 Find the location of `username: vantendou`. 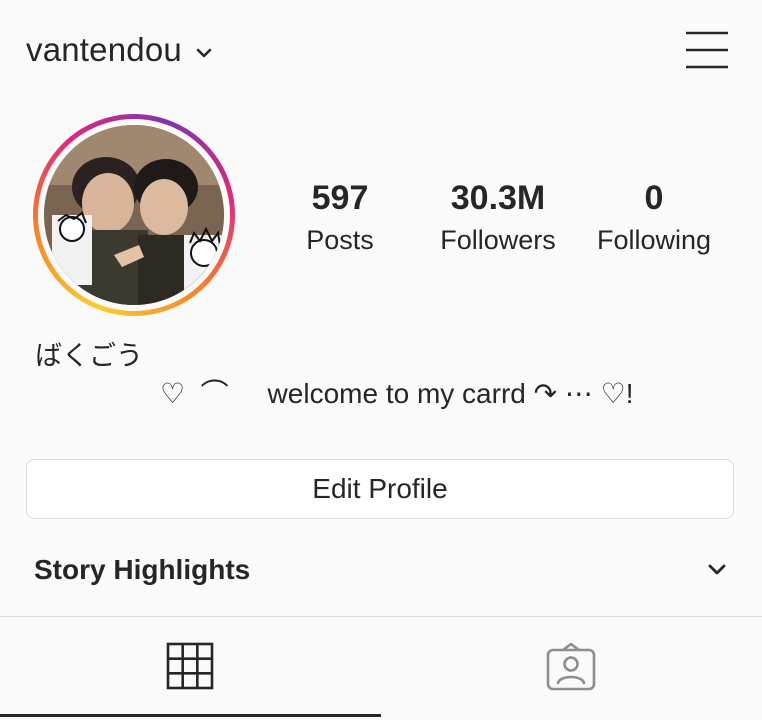

username: vantendou is located at coordinates (104, 49).